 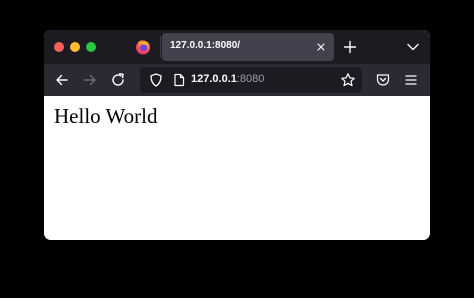 I want to click on url-port: :8080, so click(x=250, y=79).